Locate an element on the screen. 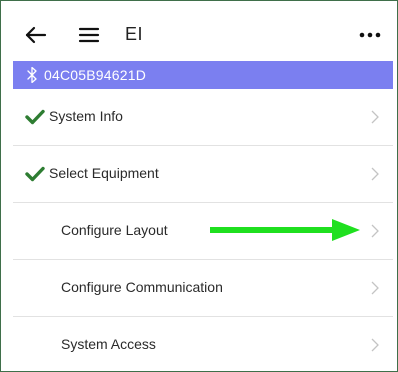 The width and height of the screenshot is (398, 372). menu-item-label: System Info is located at coordinates (86, 116).